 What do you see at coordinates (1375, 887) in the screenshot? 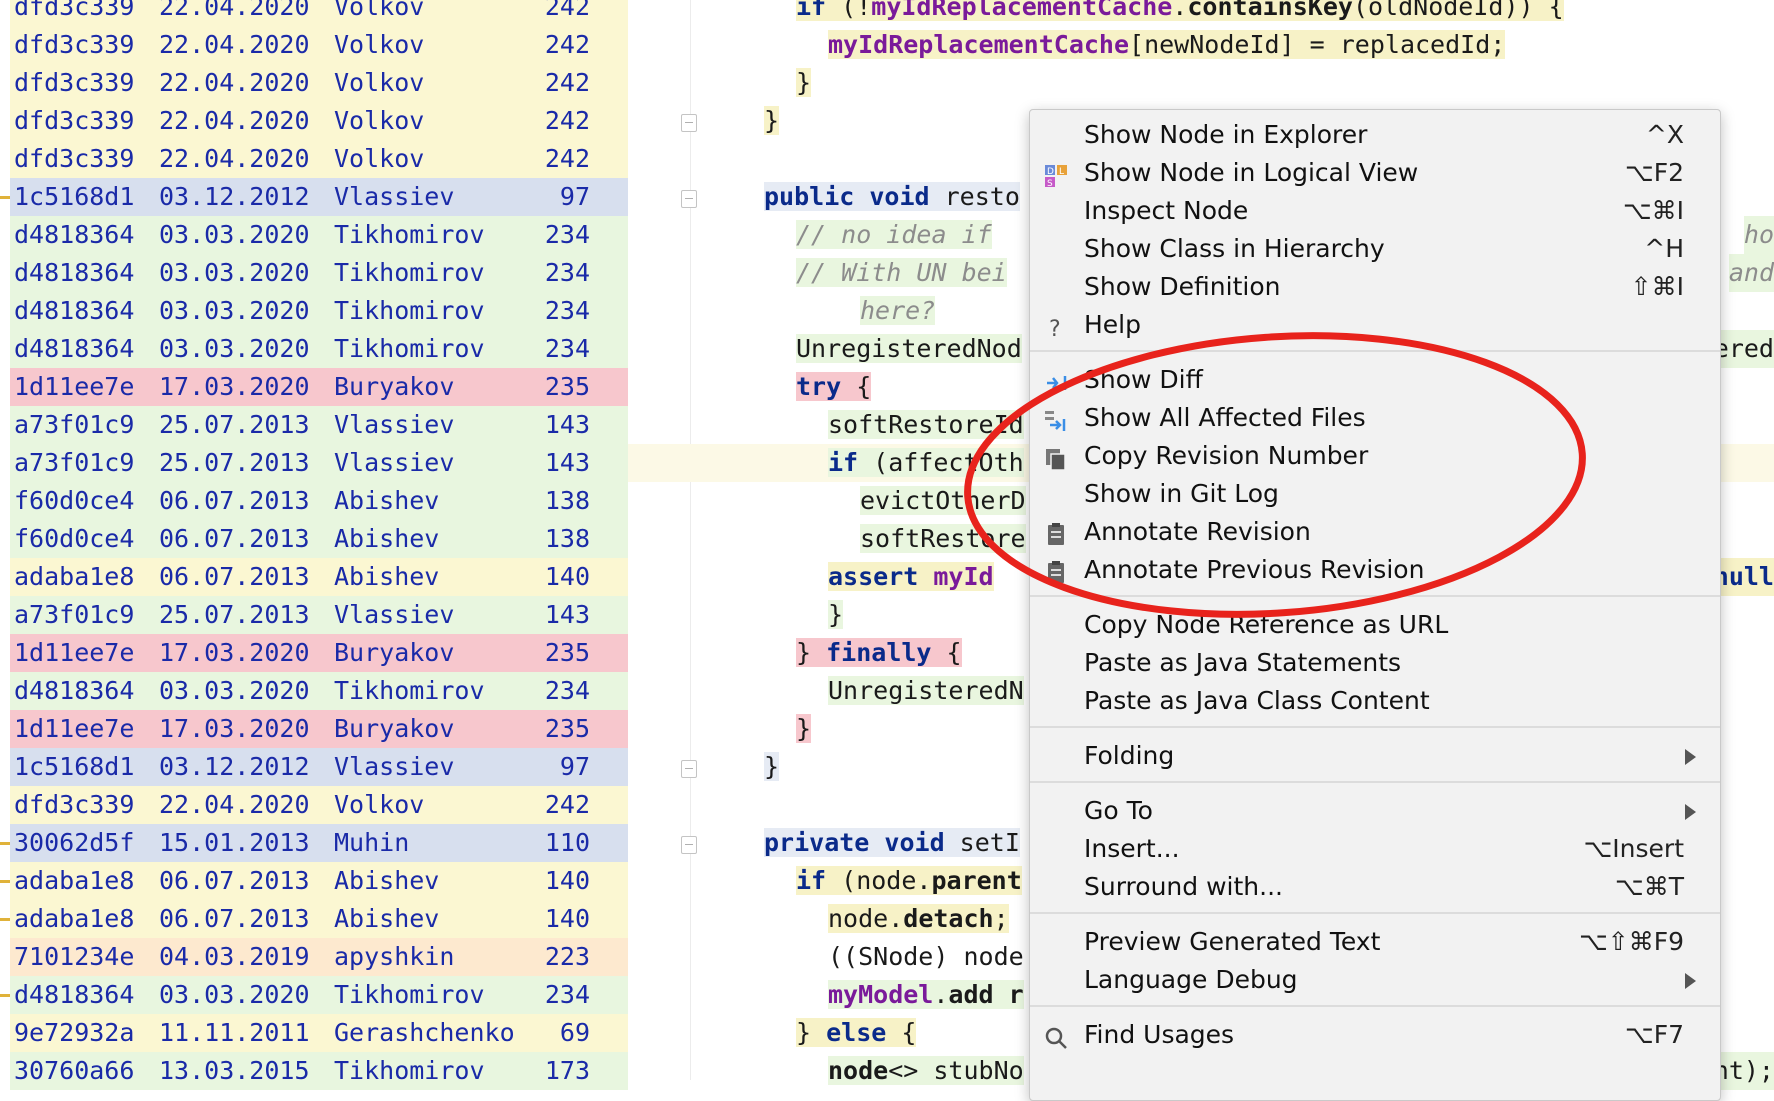
I see `menu-item-surround-with: Surround with... ⌥⌘T` at bounding box center [1375, 887].